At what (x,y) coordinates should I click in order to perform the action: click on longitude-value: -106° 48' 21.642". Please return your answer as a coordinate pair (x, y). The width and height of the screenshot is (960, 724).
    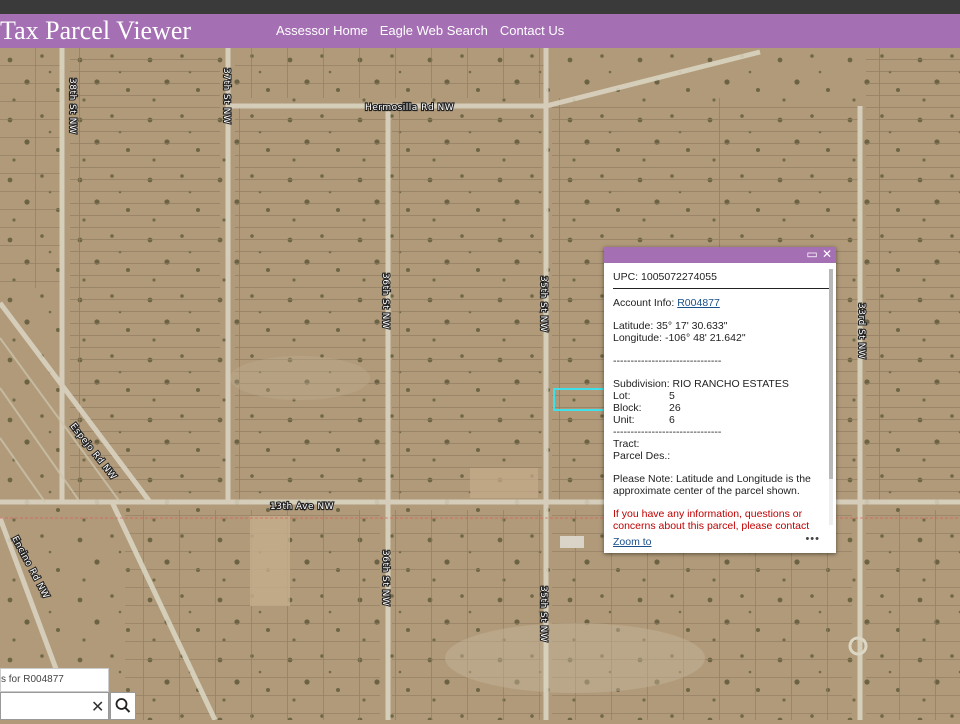
    Looking at the image, I should click on (705, 338).